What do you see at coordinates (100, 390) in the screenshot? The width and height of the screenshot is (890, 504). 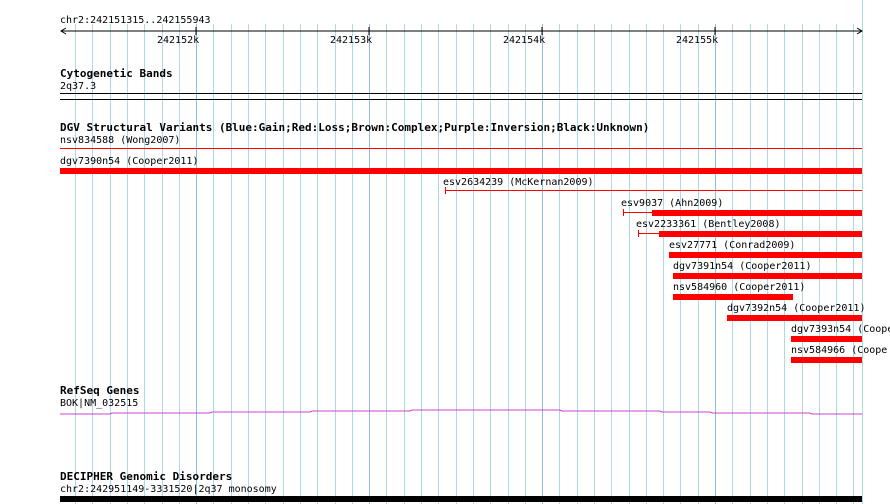 I see `track-title-refseq: RefSeq Genes` at bounding box center [100, 390].